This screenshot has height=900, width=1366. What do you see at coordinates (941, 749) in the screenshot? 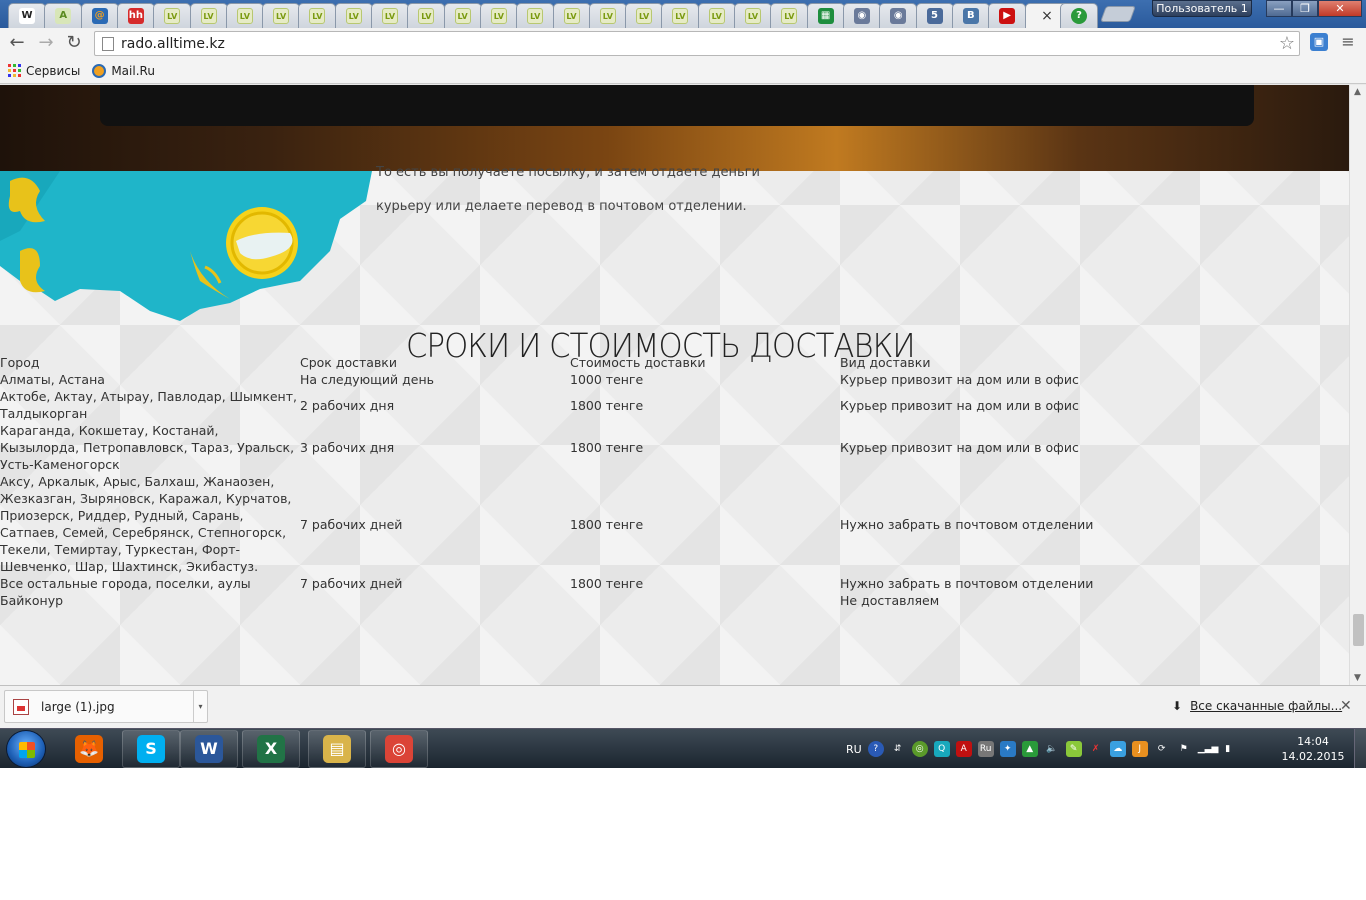
I see `qip-tray-icon: Q` at bounding box center [941, 749].